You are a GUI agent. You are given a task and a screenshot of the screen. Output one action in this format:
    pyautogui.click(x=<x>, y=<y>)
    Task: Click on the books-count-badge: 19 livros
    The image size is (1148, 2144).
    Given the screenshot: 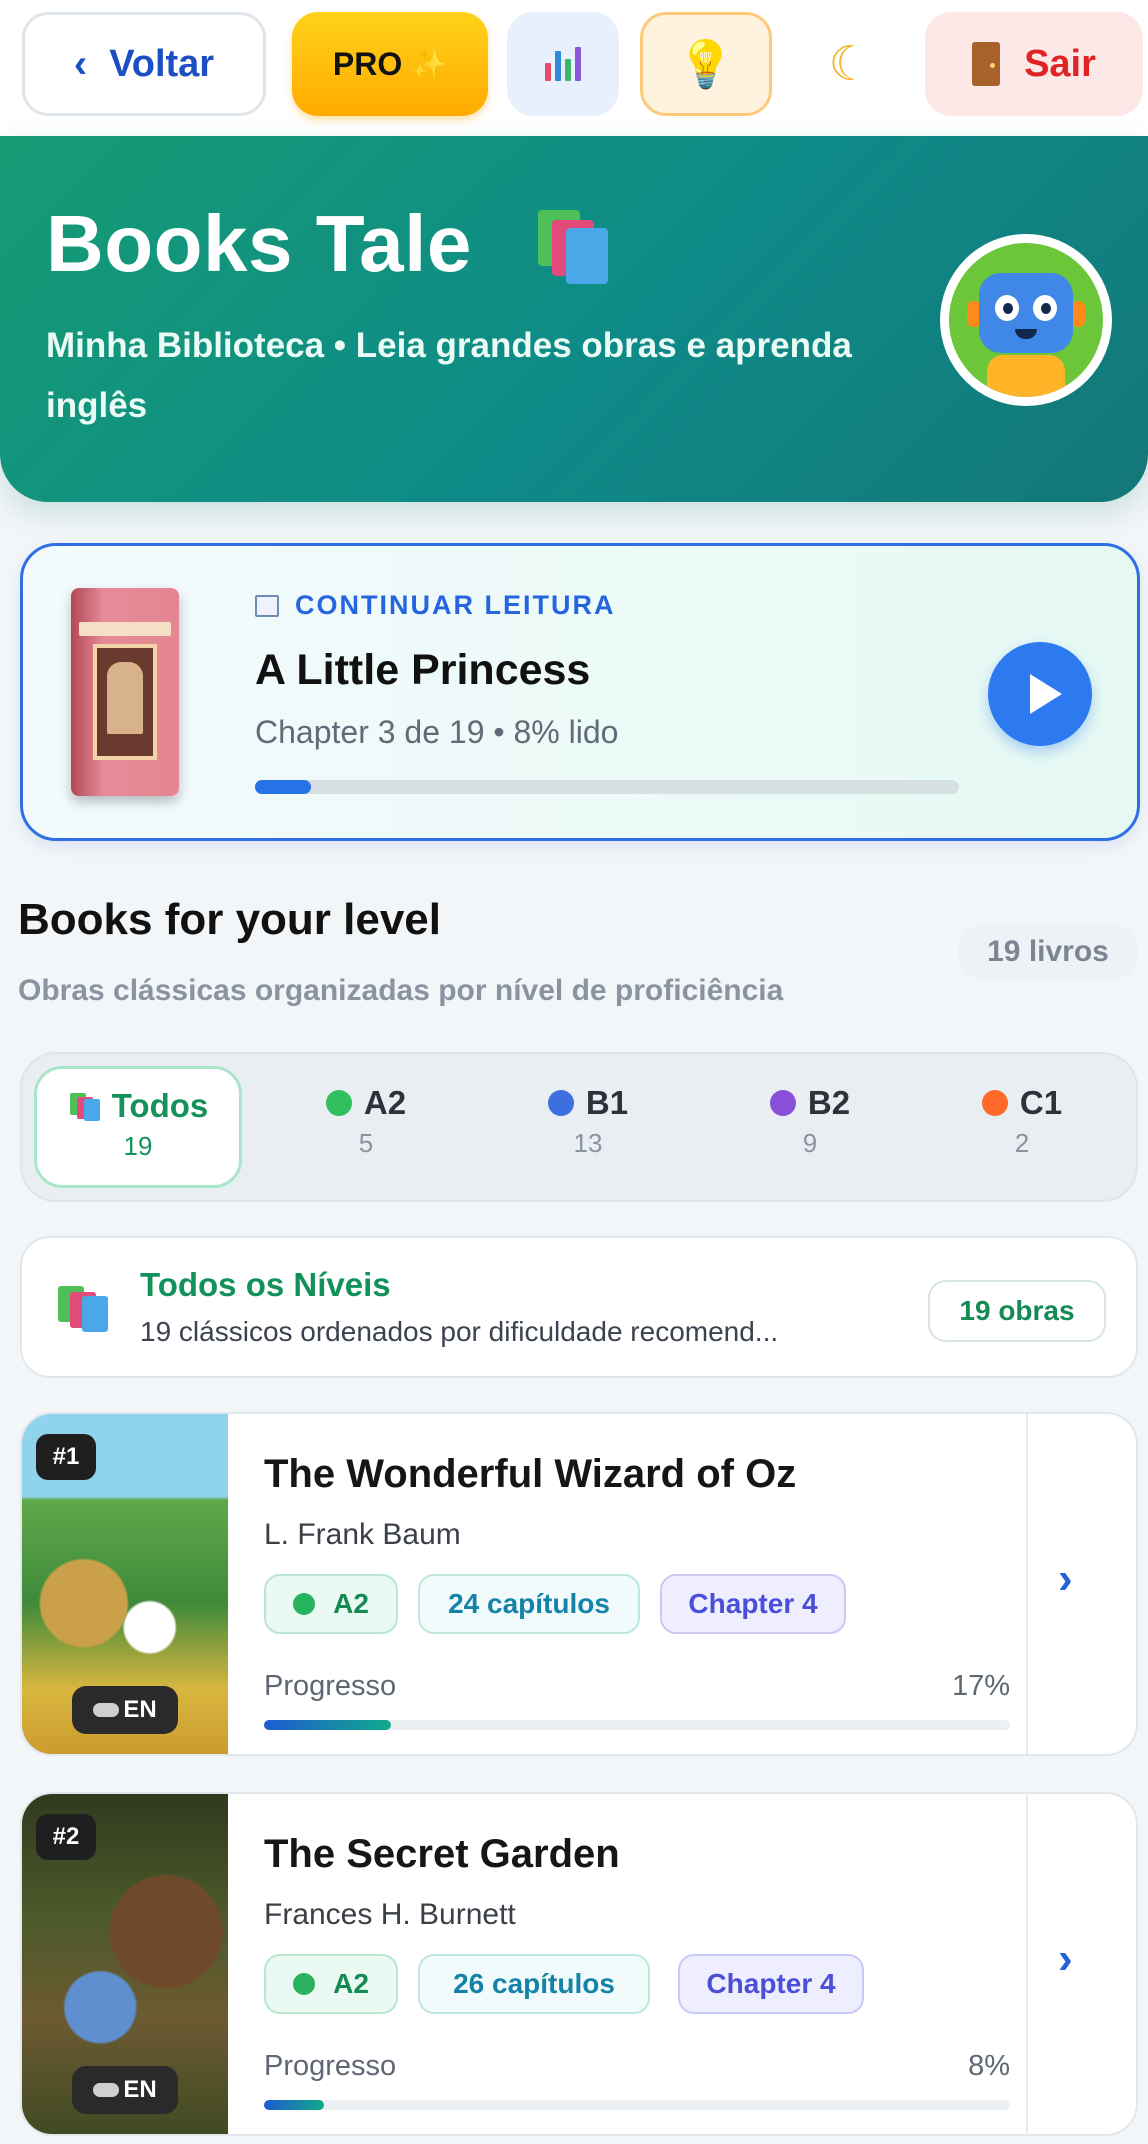 What is the action you would take?
    pyautogui.click(x=1048, y=952)
    